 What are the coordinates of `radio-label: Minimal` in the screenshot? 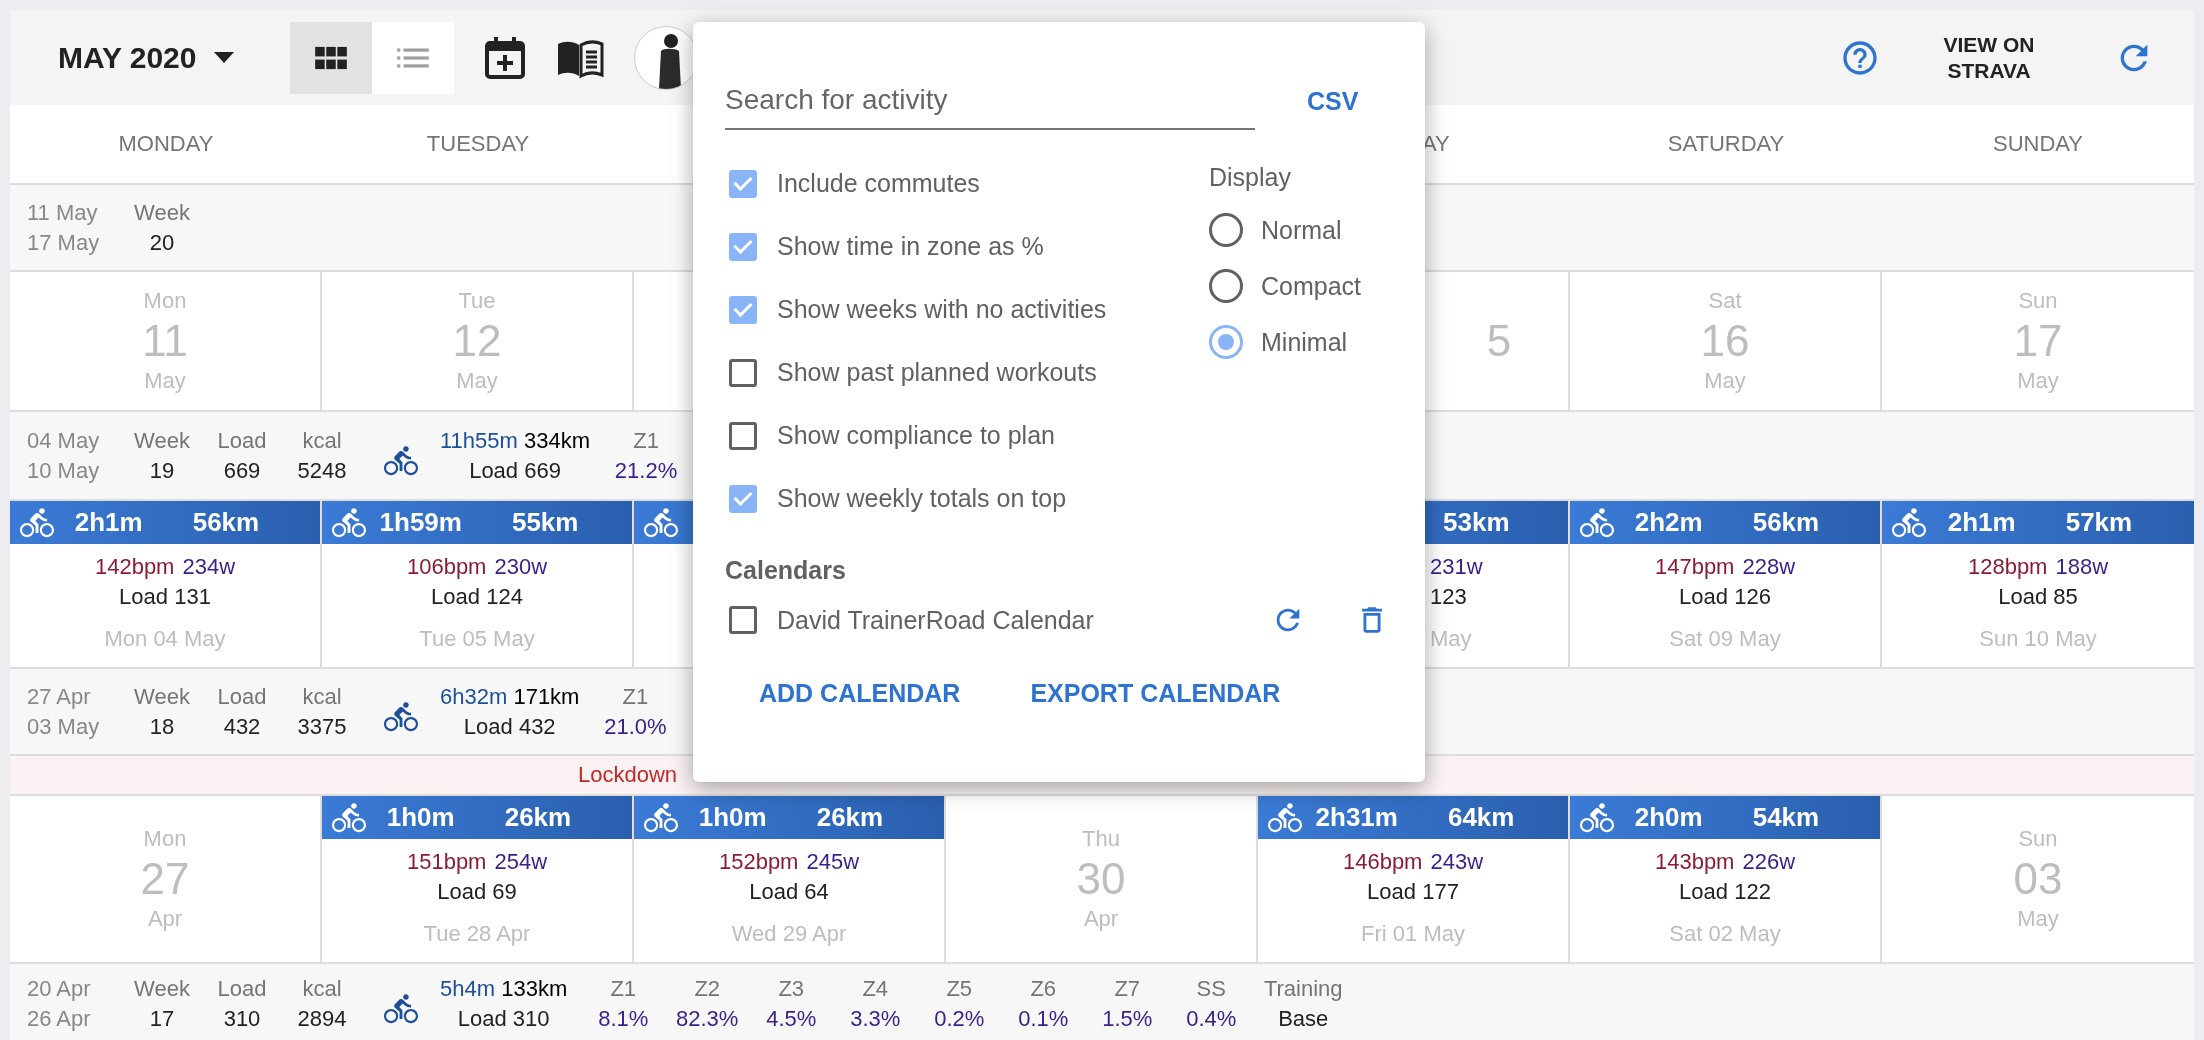 It's located at (1304, 342).